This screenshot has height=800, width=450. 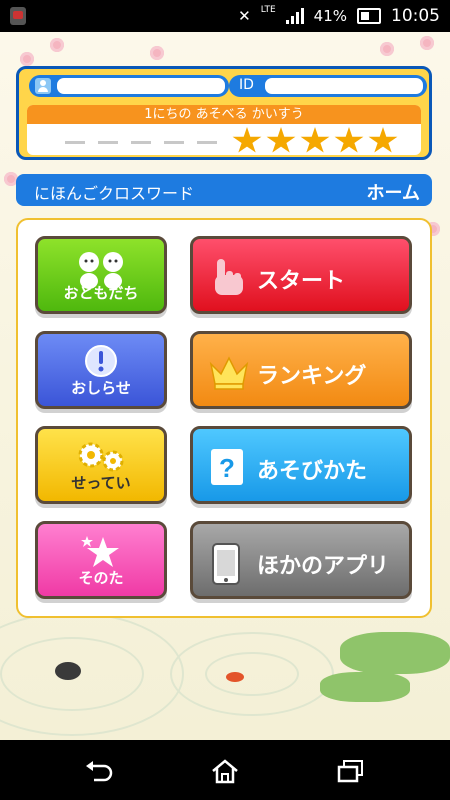 What do you see at coordinates (252, 674) in the screenshot?
I see `water-ripple` at bounding box center [252, 674].